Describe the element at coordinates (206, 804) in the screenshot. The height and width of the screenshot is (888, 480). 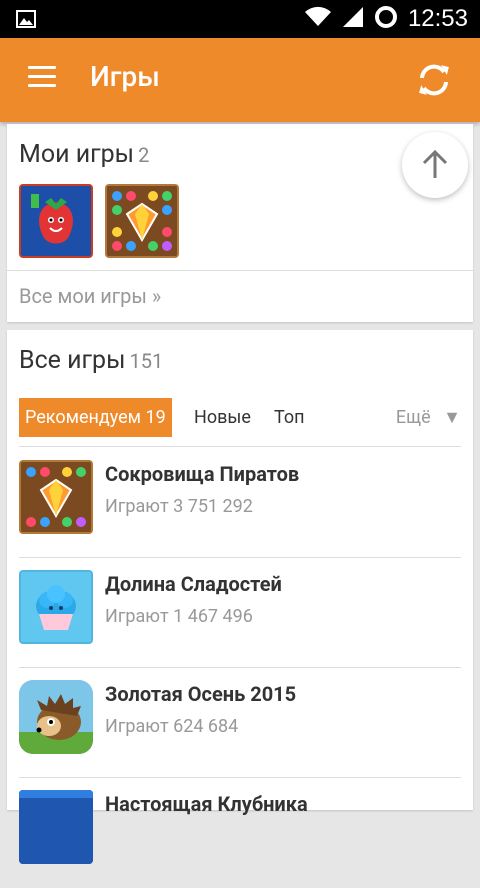
I see `game-name: Настоящая Клубника` at that location.